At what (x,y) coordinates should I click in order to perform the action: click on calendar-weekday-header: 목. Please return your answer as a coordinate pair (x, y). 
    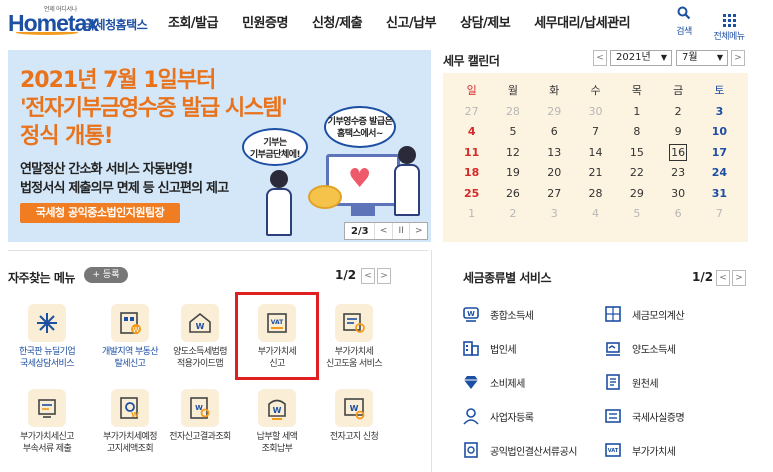
    Looking at the image, I should click on (636, 90).